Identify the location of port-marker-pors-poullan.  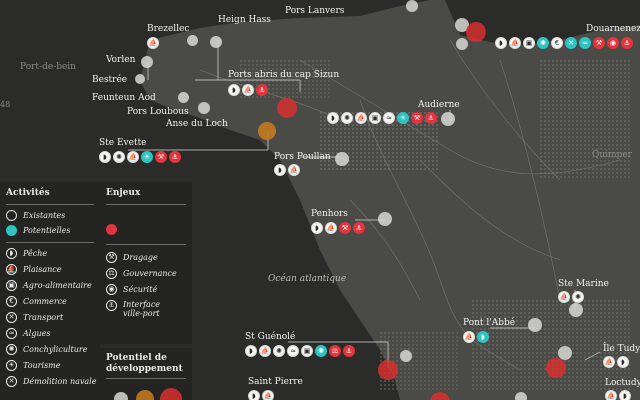
(342, 159).